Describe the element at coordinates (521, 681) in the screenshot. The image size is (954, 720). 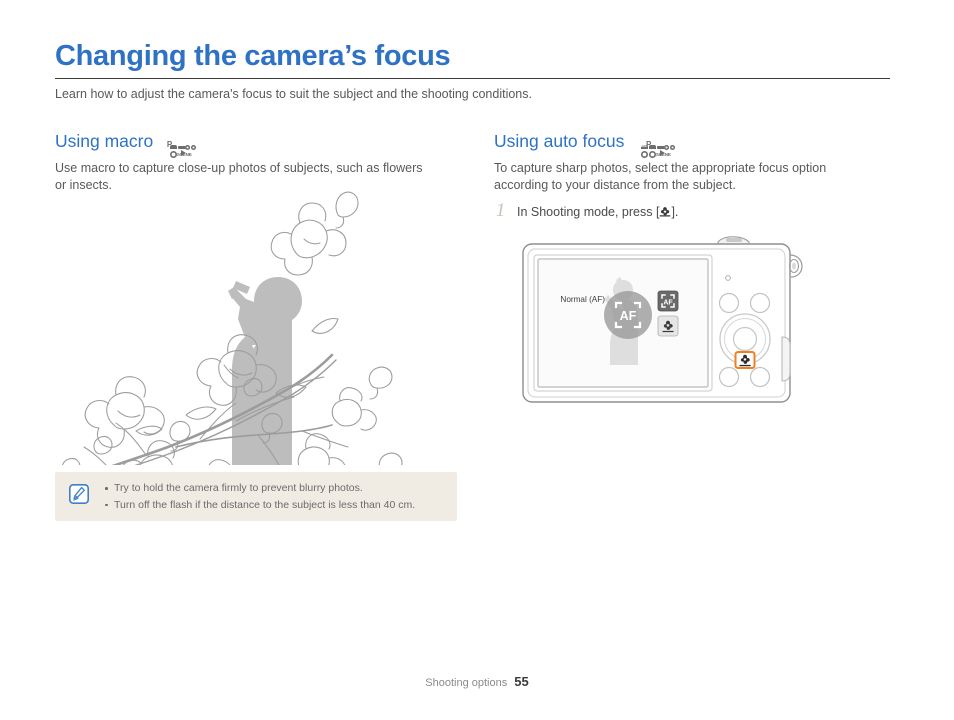
I see `footer-page-number: 55` at that location.